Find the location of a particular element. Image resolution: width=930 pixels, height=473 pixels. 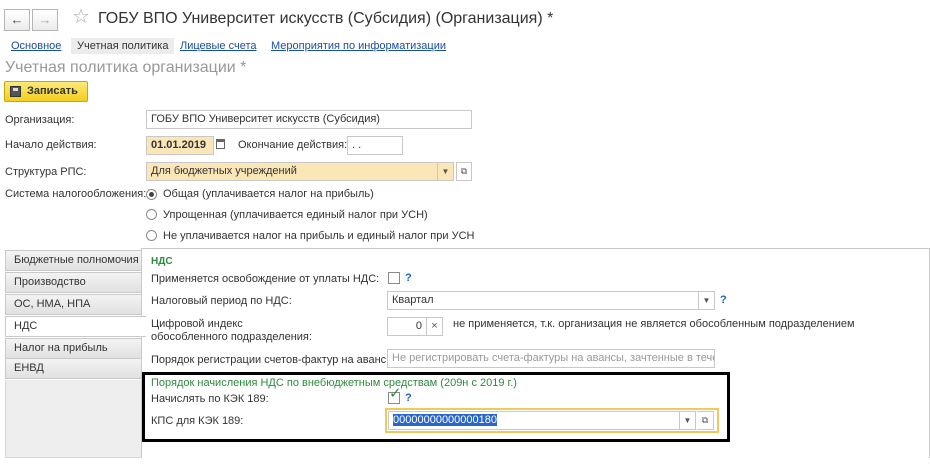

back-button: ← is located at coordinates (17, 20).